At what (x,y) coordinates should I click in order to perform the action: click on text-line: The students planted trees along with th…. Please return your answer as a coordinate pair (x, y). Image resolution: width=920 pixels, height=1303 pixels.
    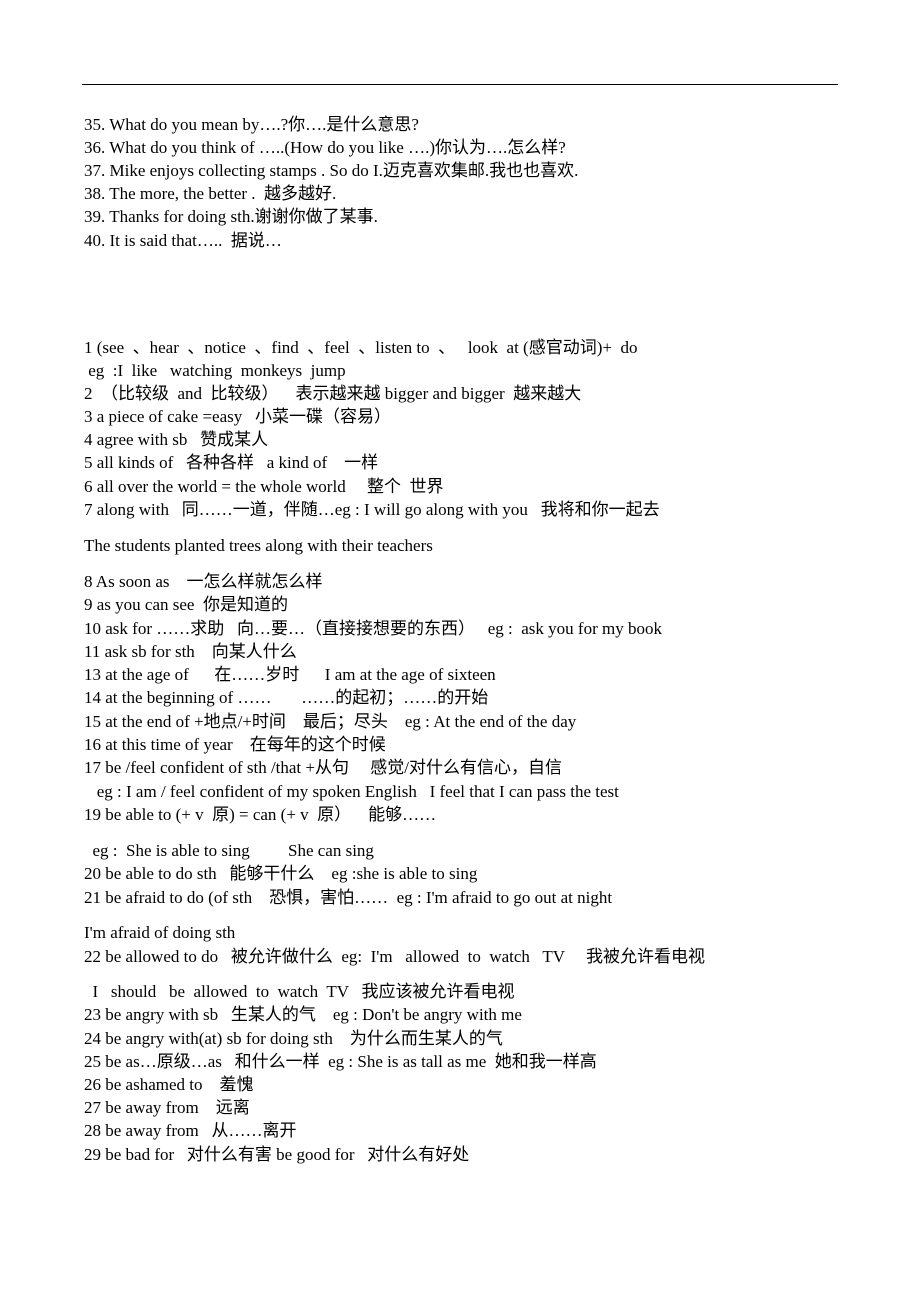
    Looking at the image, I should click on (258, 545).